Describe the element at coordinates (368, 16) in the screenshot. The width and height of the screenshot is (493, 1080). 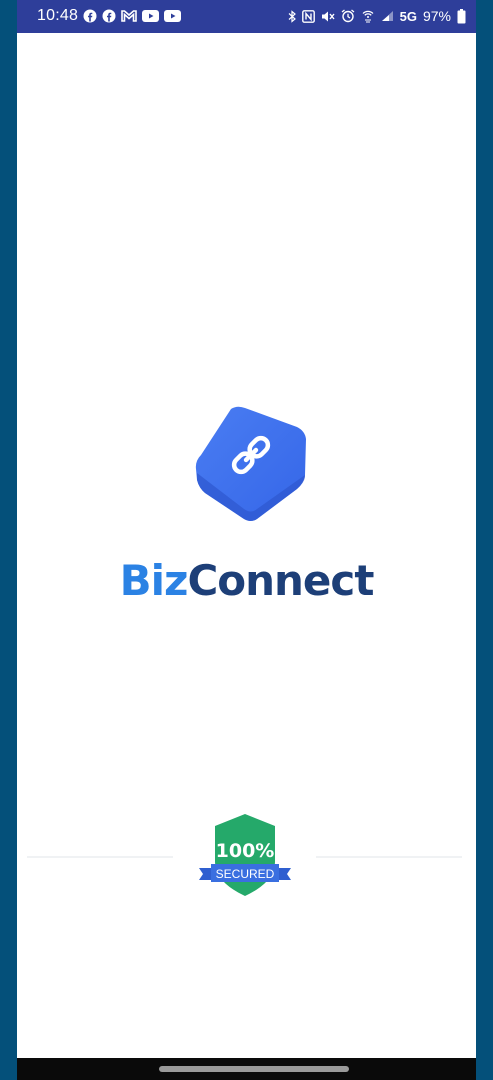
I see `wifi-calling-icon` at that location.